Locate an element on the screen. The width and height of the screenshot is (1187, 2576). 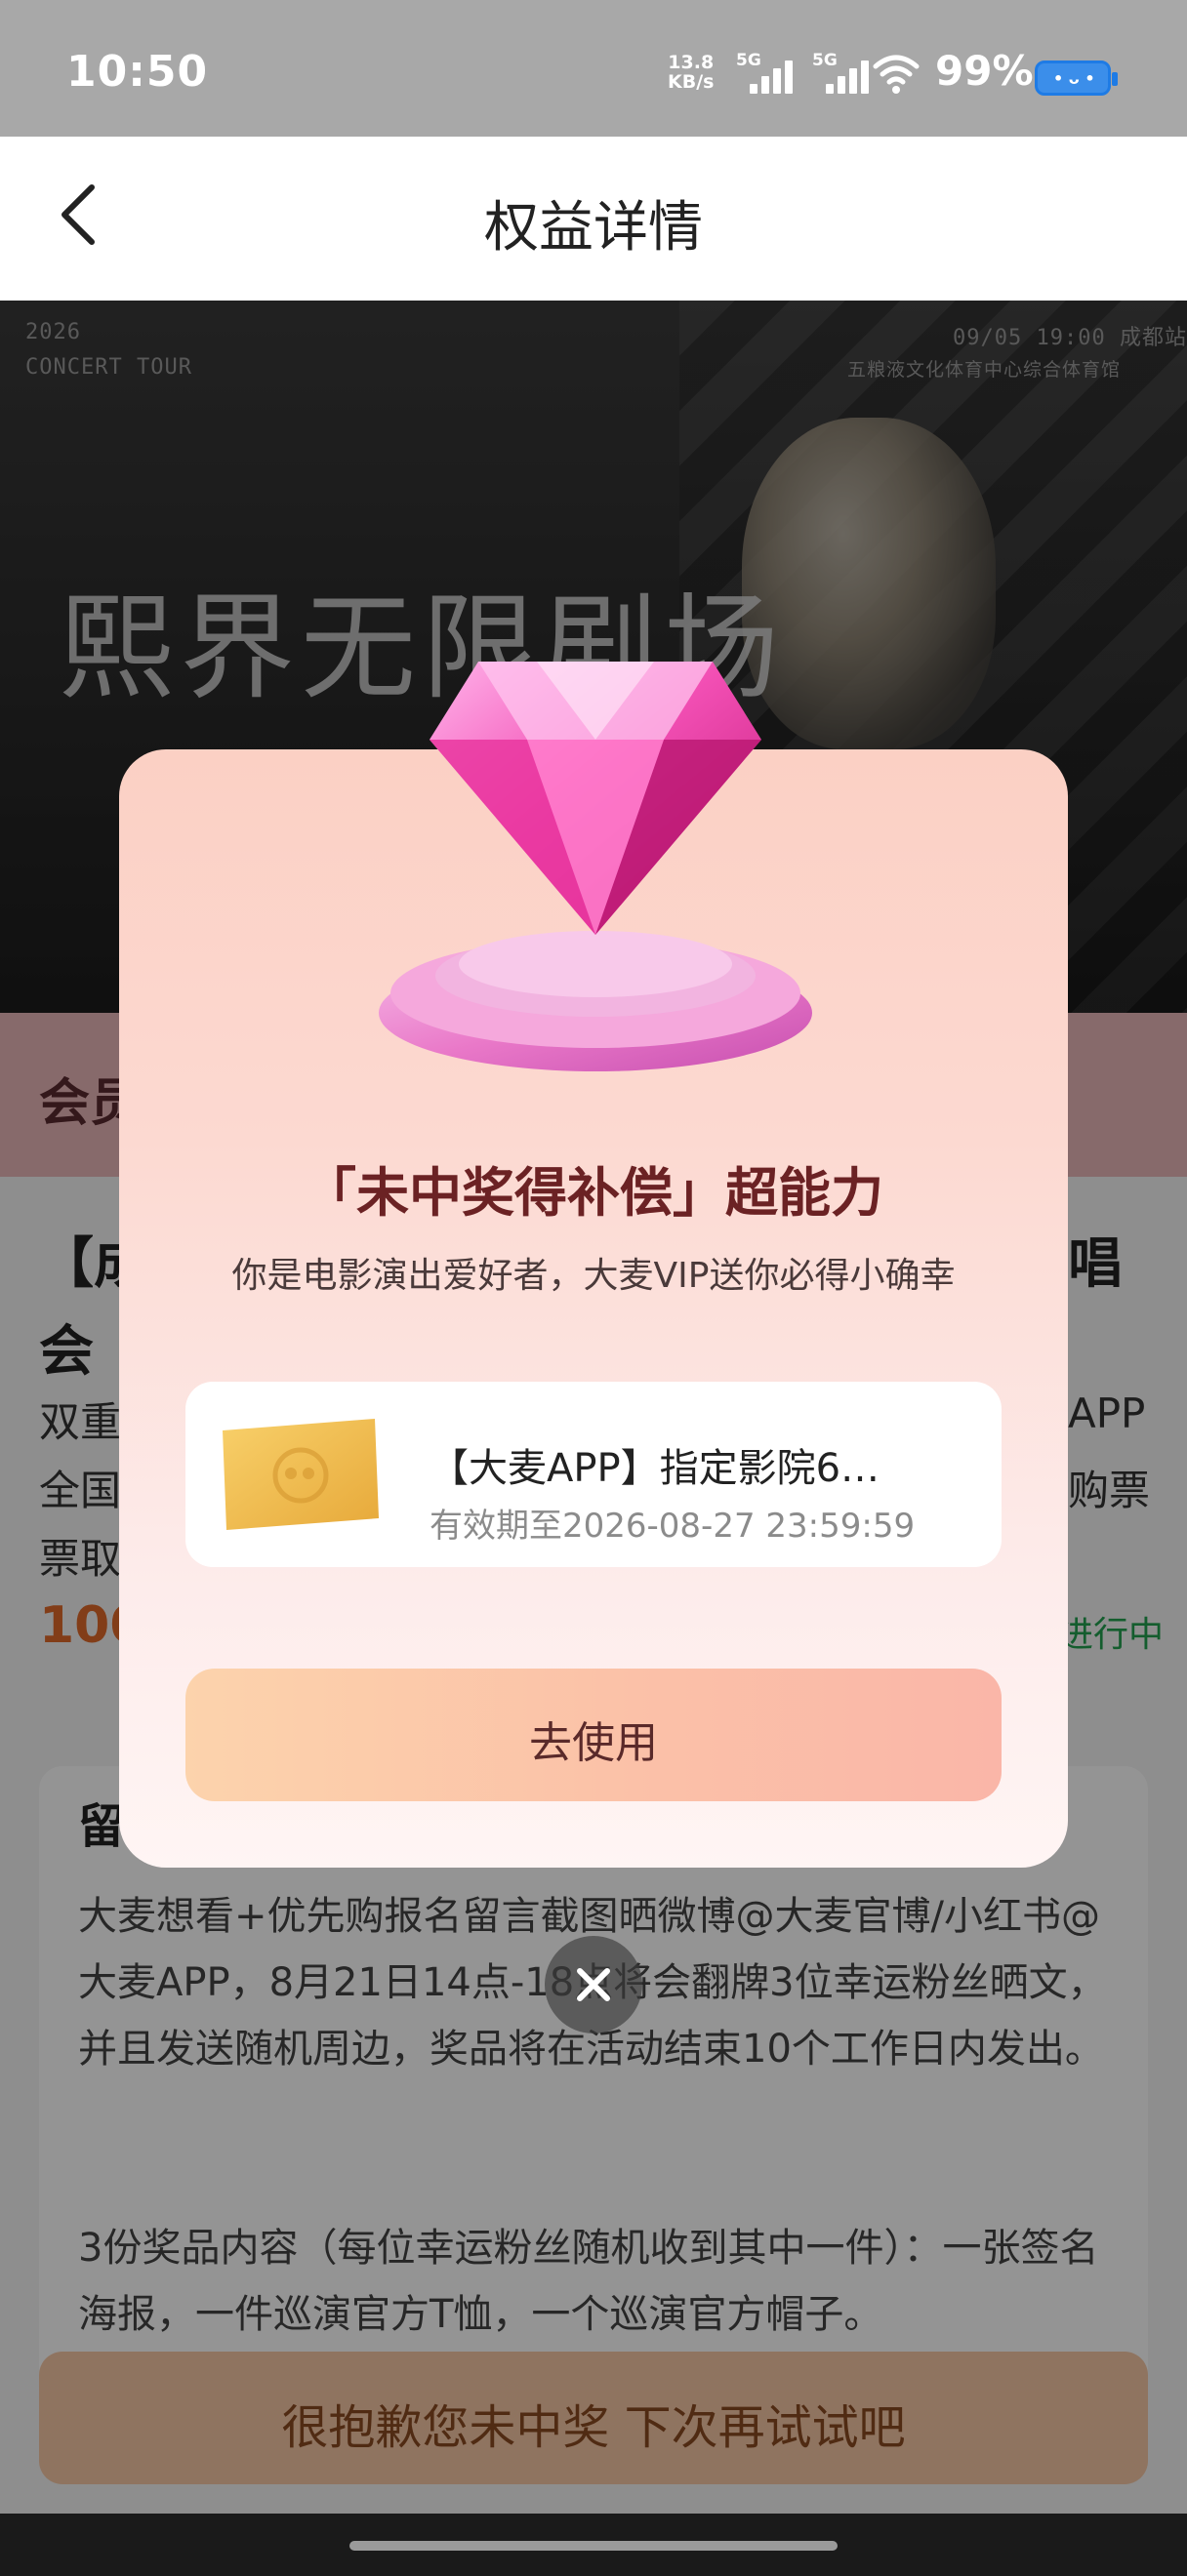
top-nav: 权益详情 is located at coordinates (593, 219).